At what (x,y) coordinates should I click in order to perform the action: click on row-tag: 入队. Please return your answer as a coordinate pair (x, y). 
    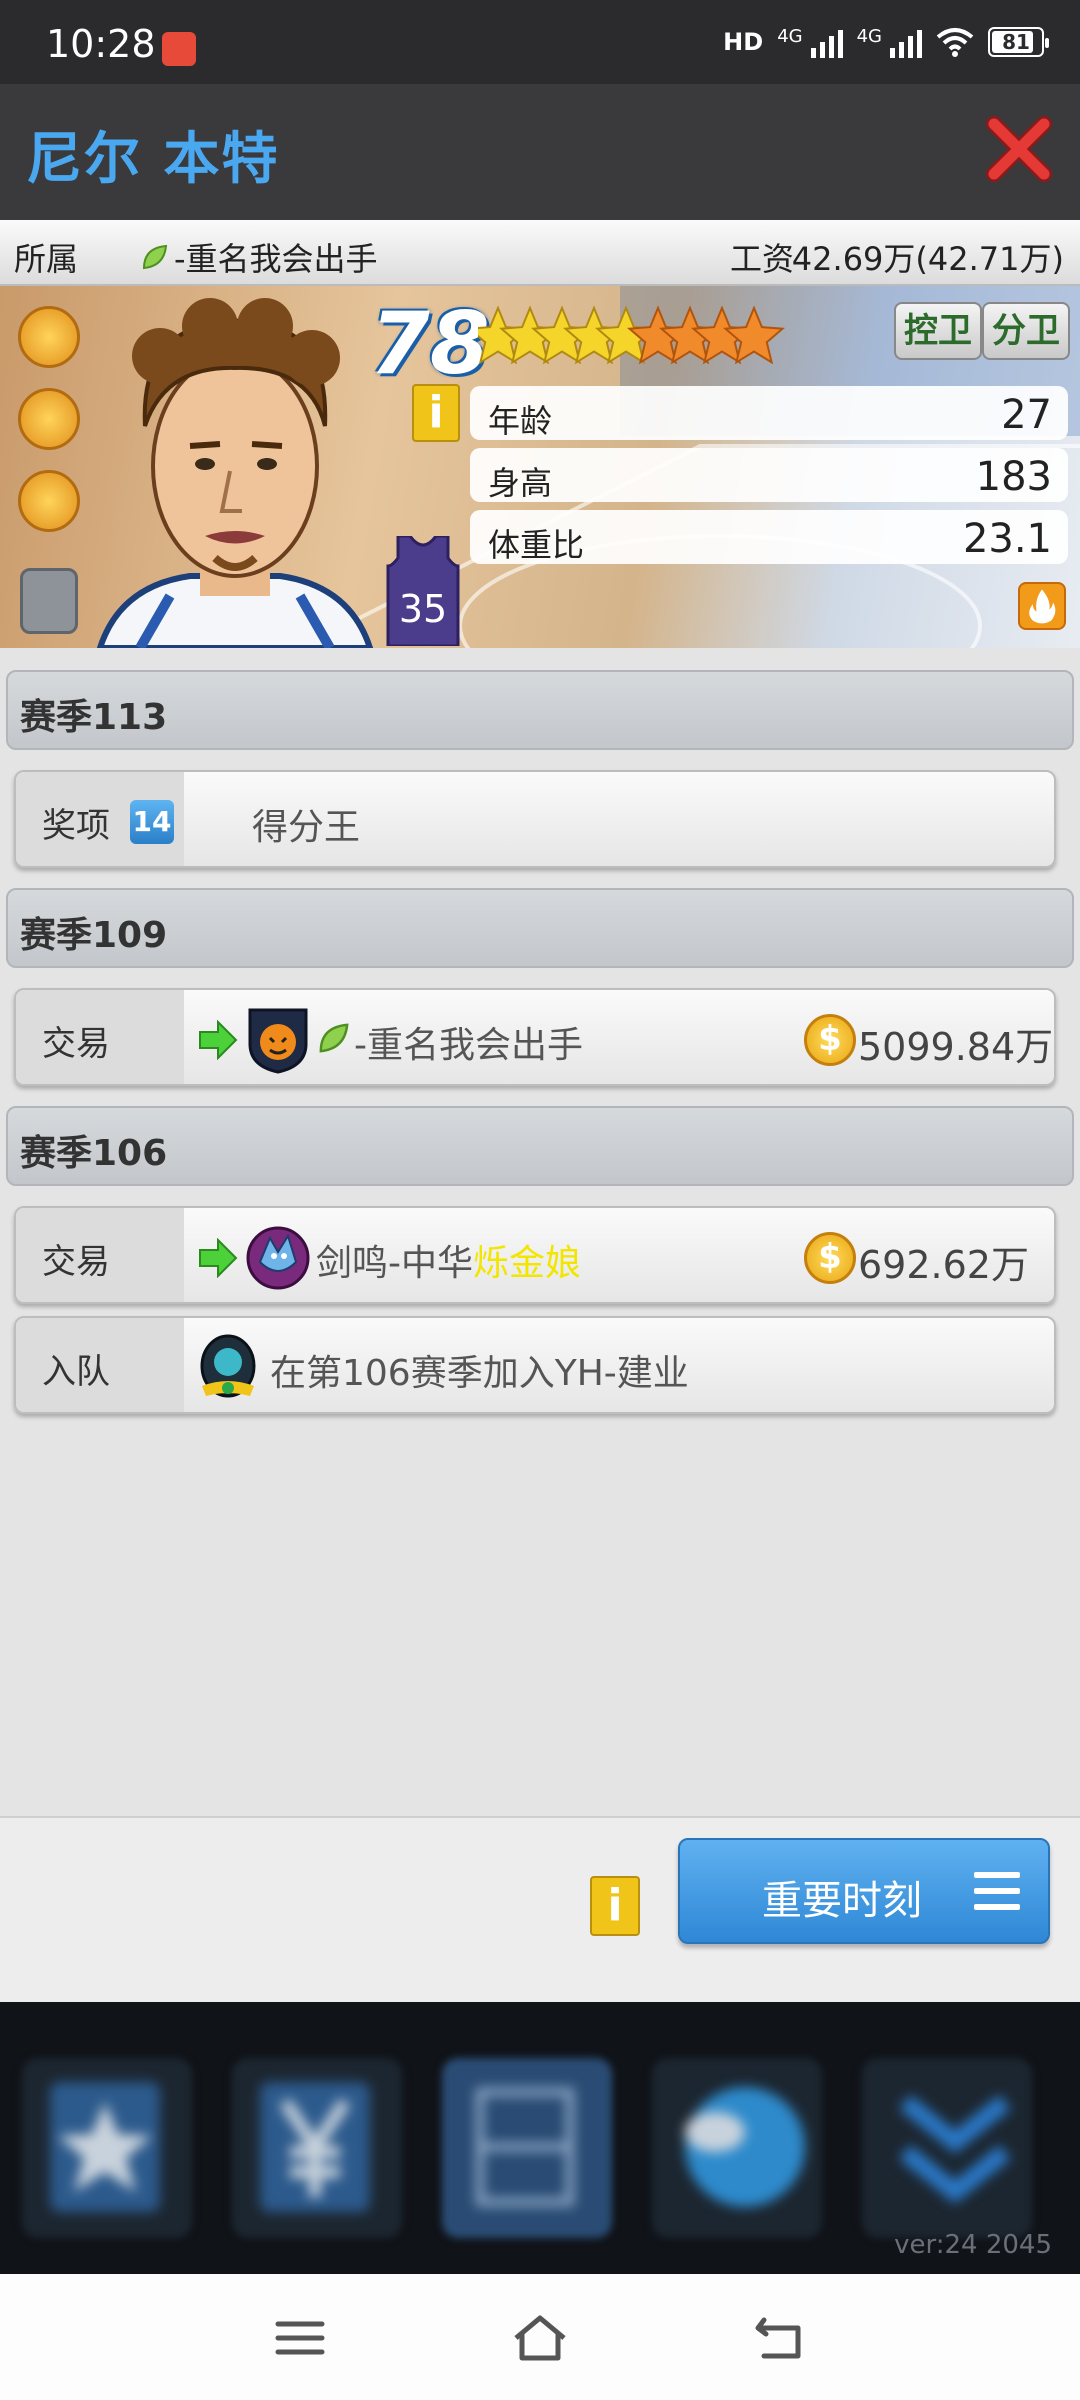
    Looking at the image, I should click on (100, 1365).